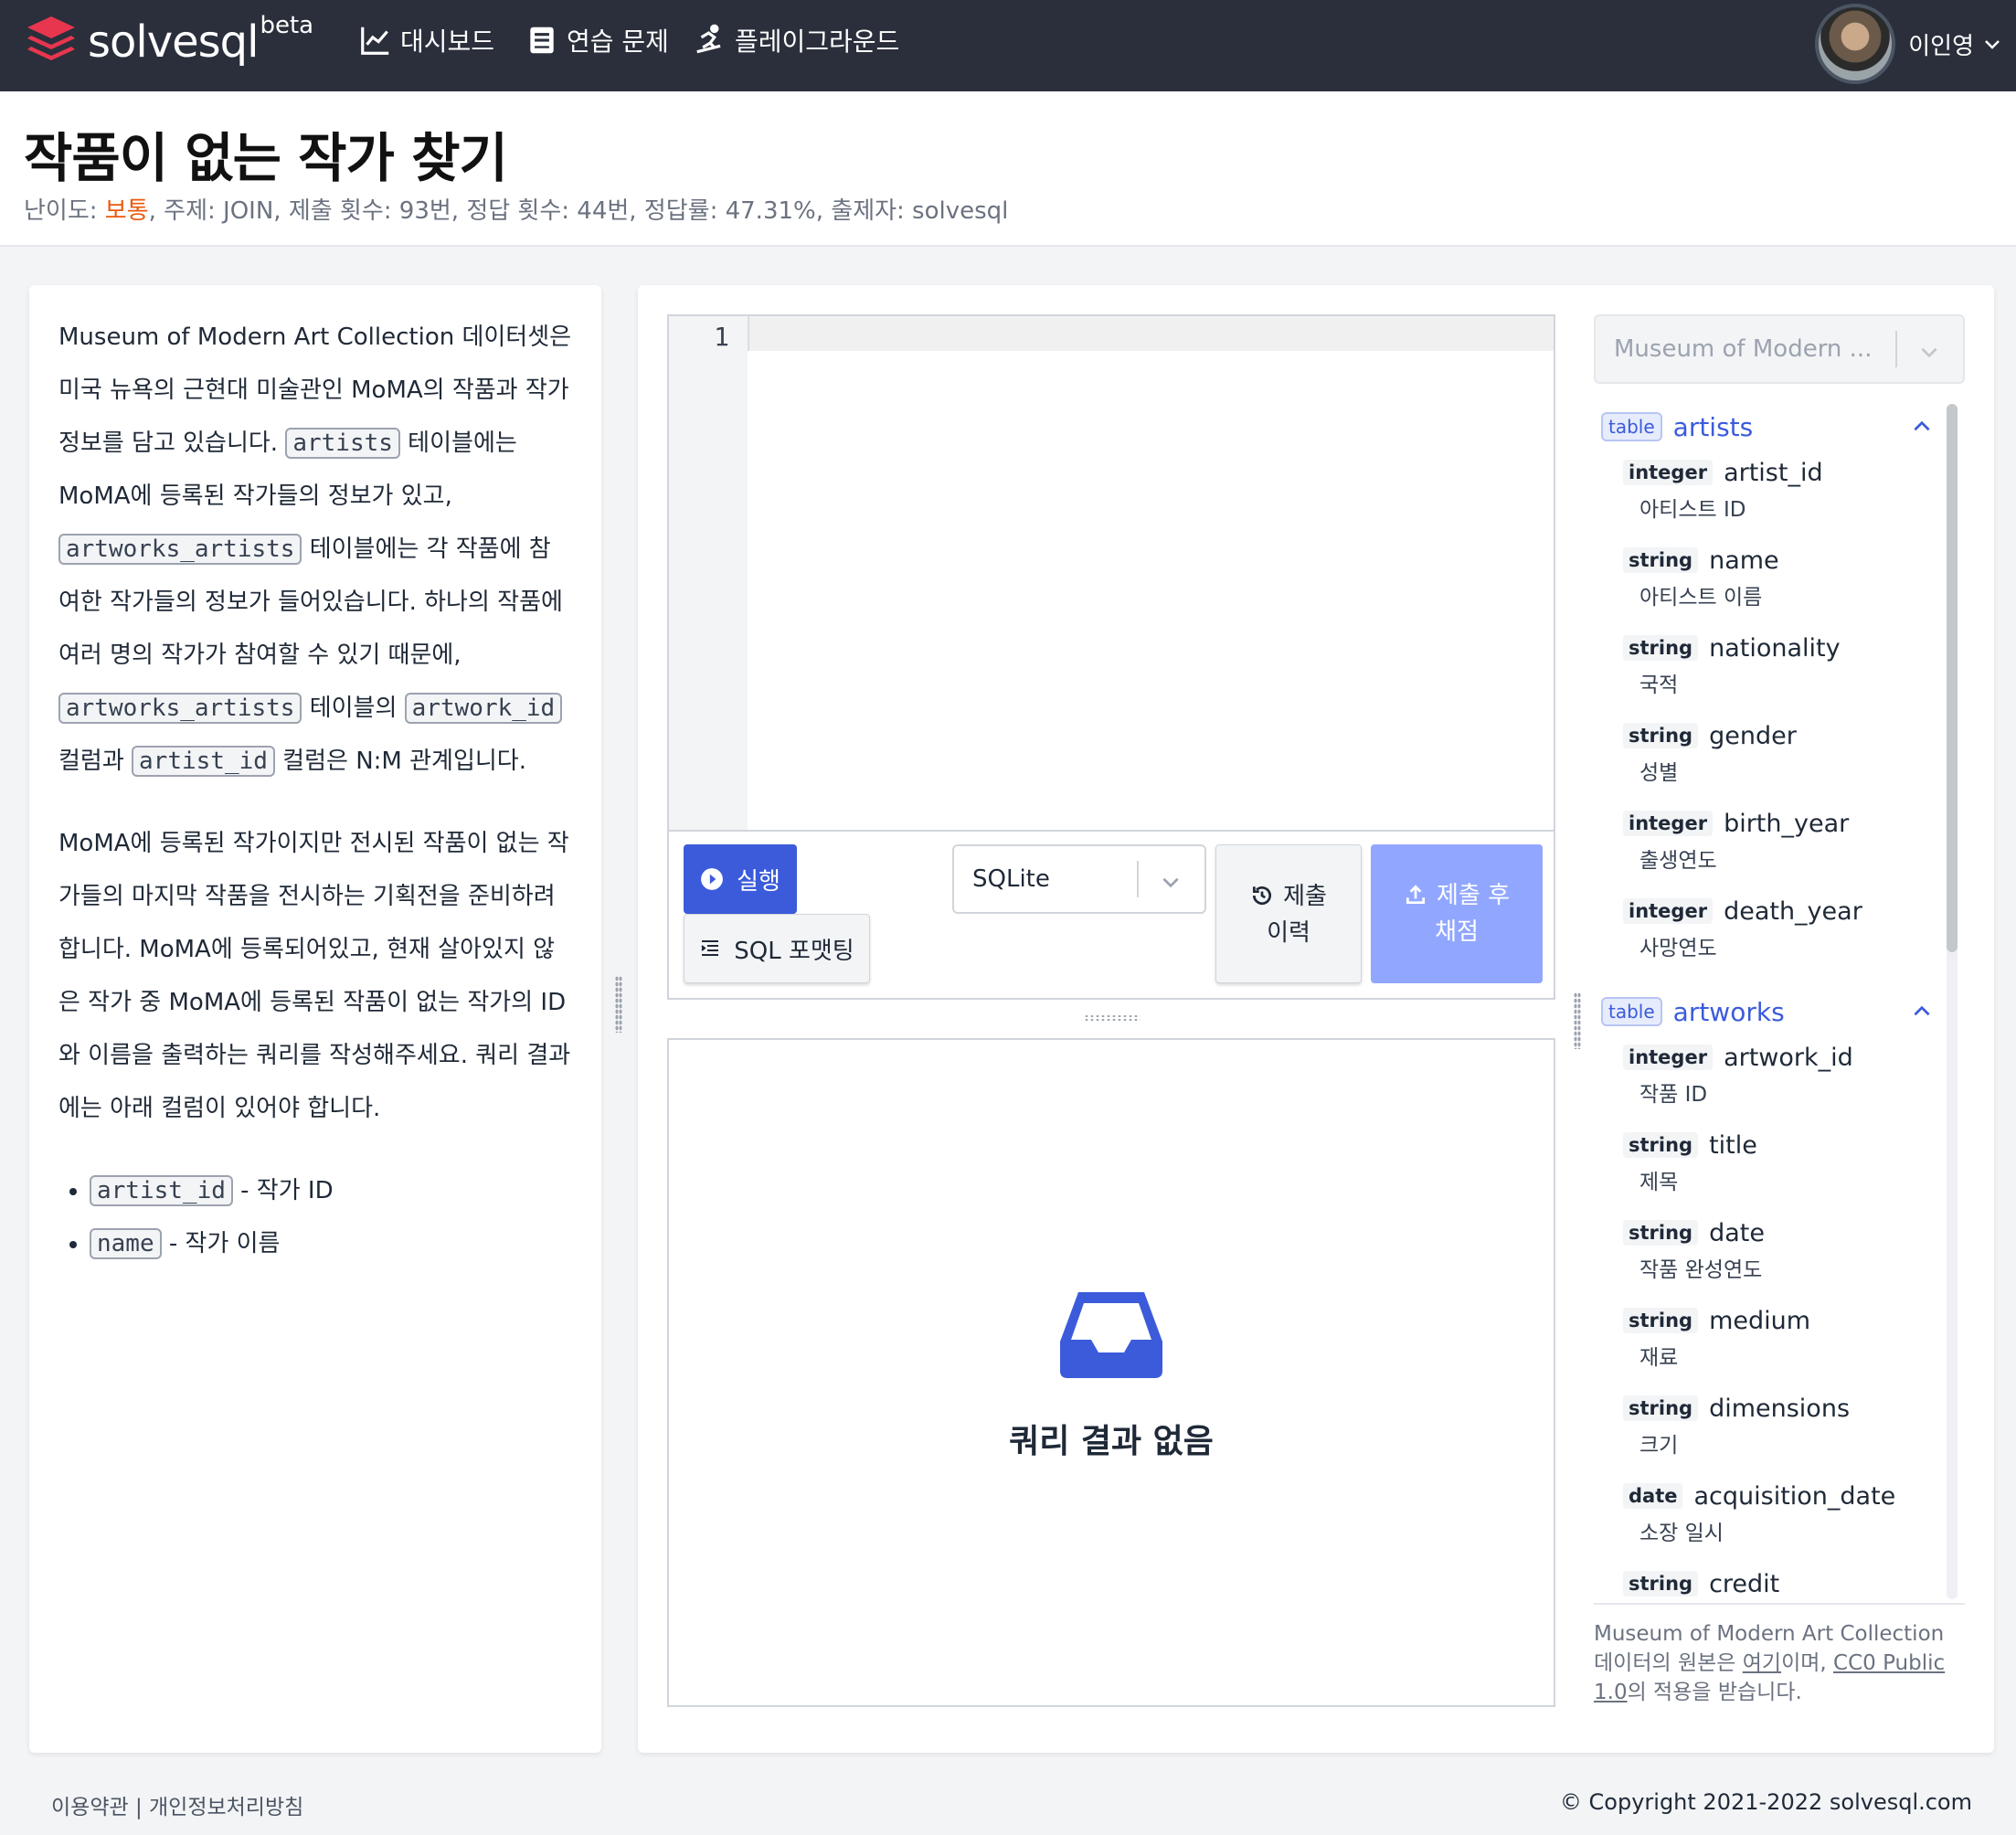 The width and height of the screenshot is (2016, 1835). What do you see at coordinates (1775, 426) in the screenshot?
I see `table-header-artists: table artists` at bounding box center [1775, 426].